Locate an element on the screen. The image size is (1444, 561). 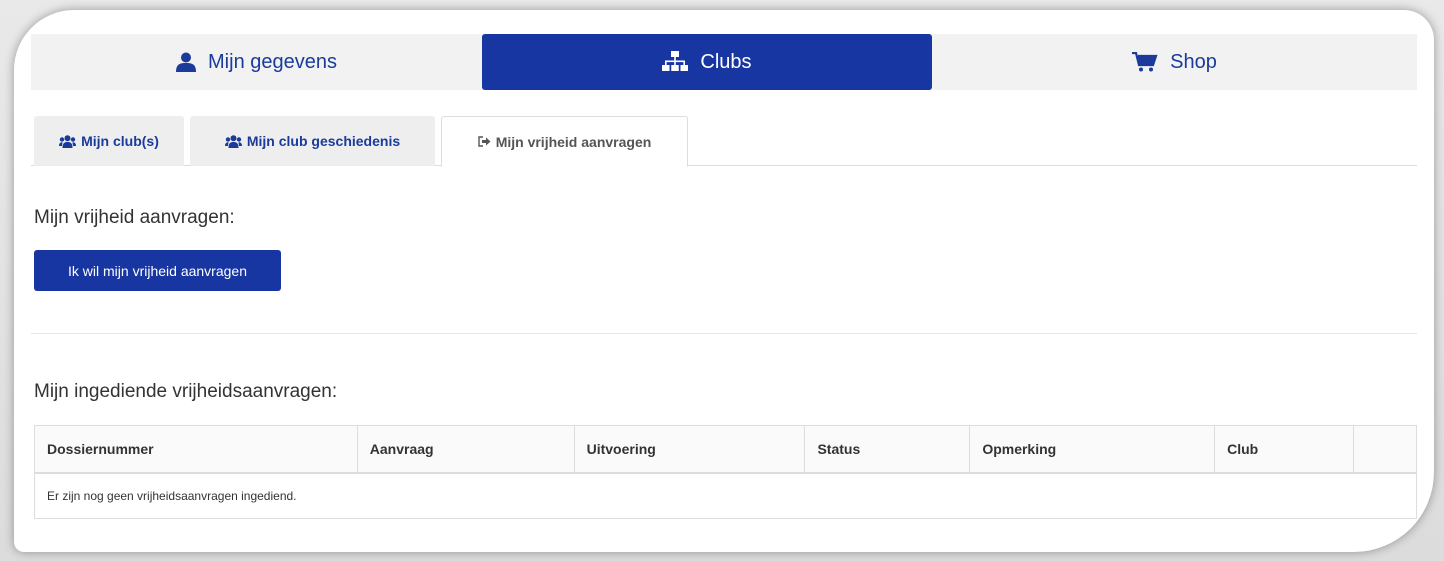
sign-out-icon is located at coordinates (484, 141).